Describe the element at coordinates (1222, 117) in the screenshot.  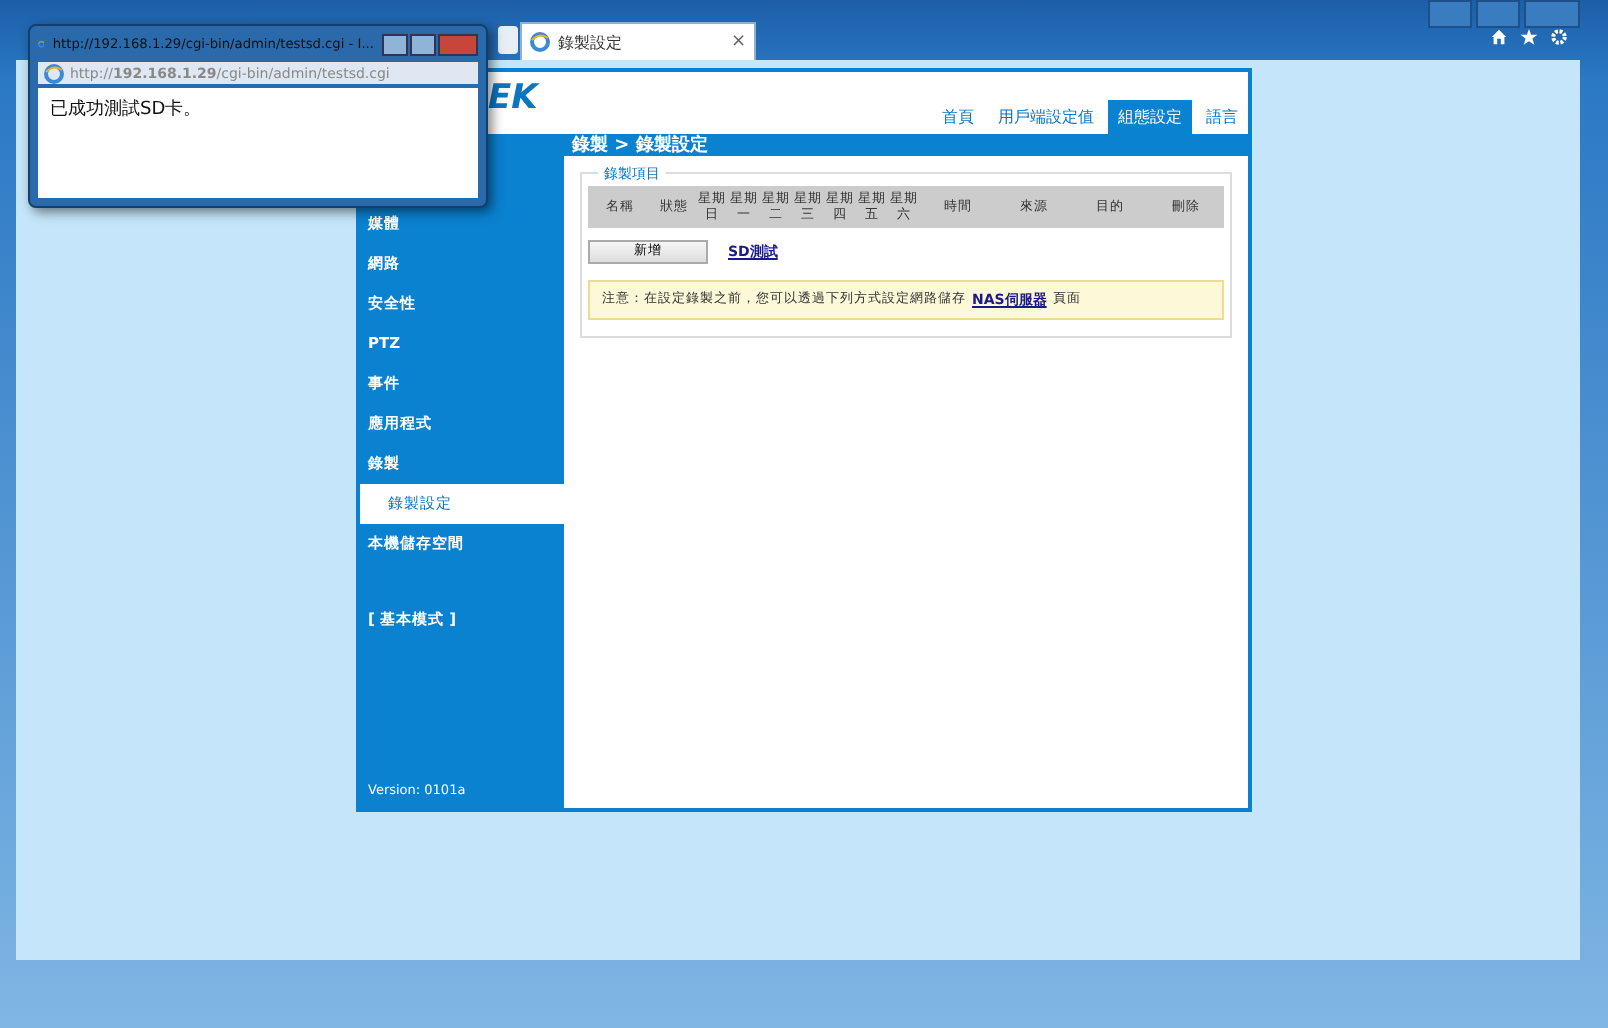
I see `nav-tab: 語言` at that location.